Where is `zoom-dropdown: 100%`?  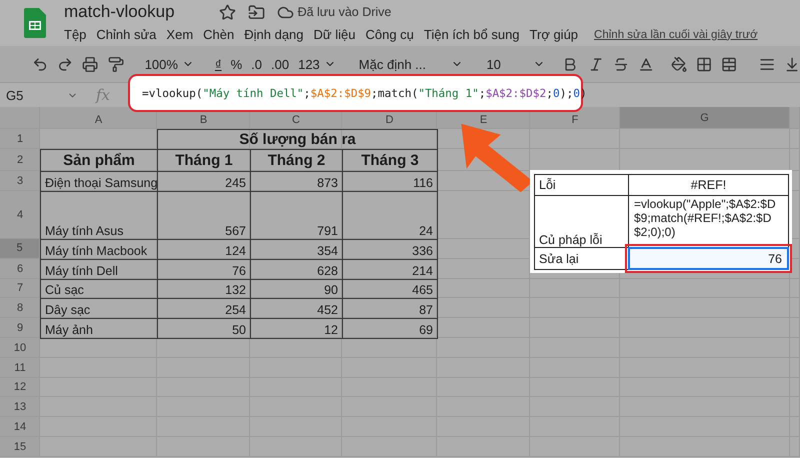 zoom-dropdown: 100% is located at coordinates (169, 64).